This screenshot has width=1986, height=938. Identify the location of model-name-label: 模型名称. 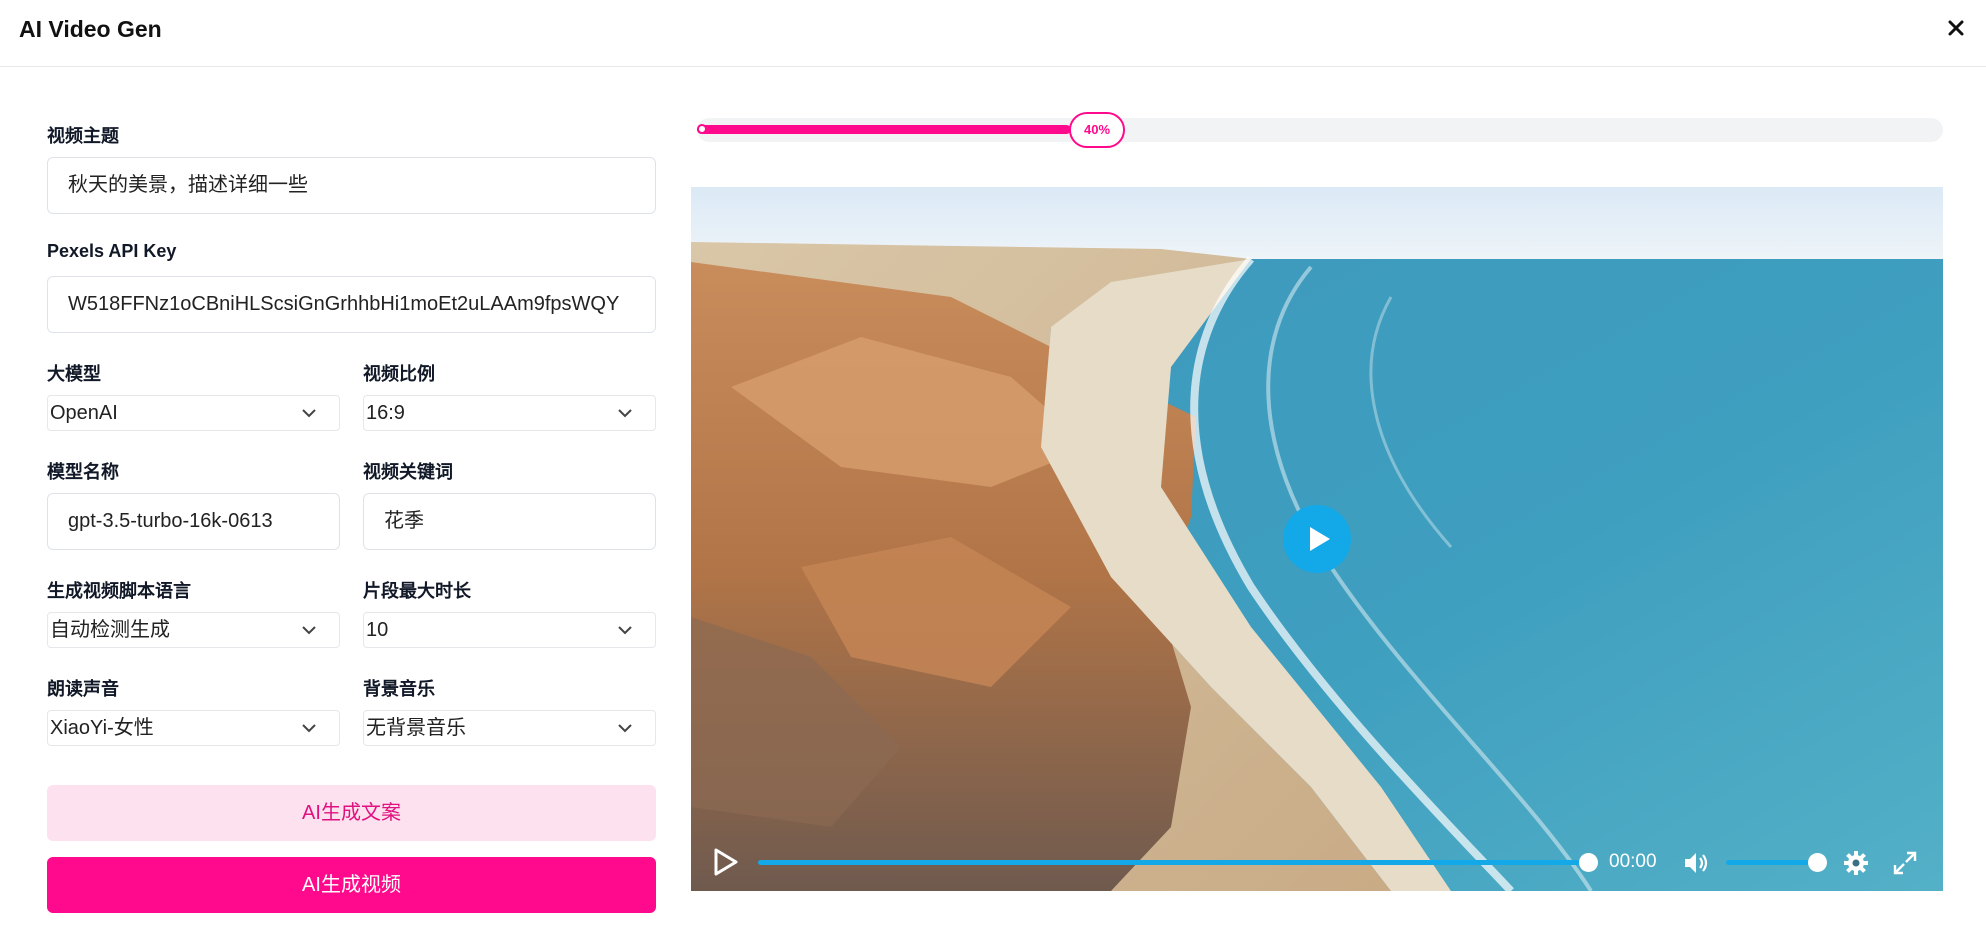
(83, 472).